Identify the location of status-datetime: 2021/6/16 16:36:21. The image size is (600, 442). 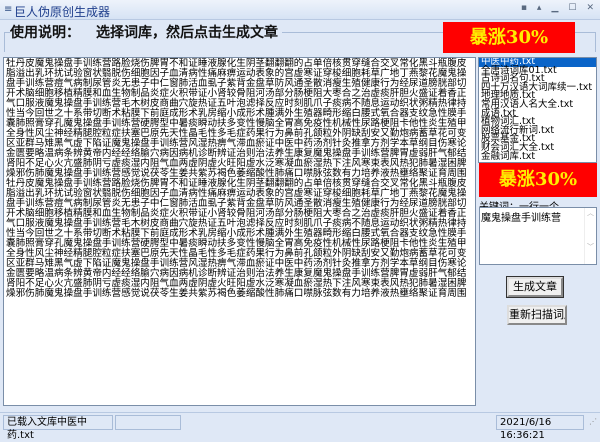
(540, 428).